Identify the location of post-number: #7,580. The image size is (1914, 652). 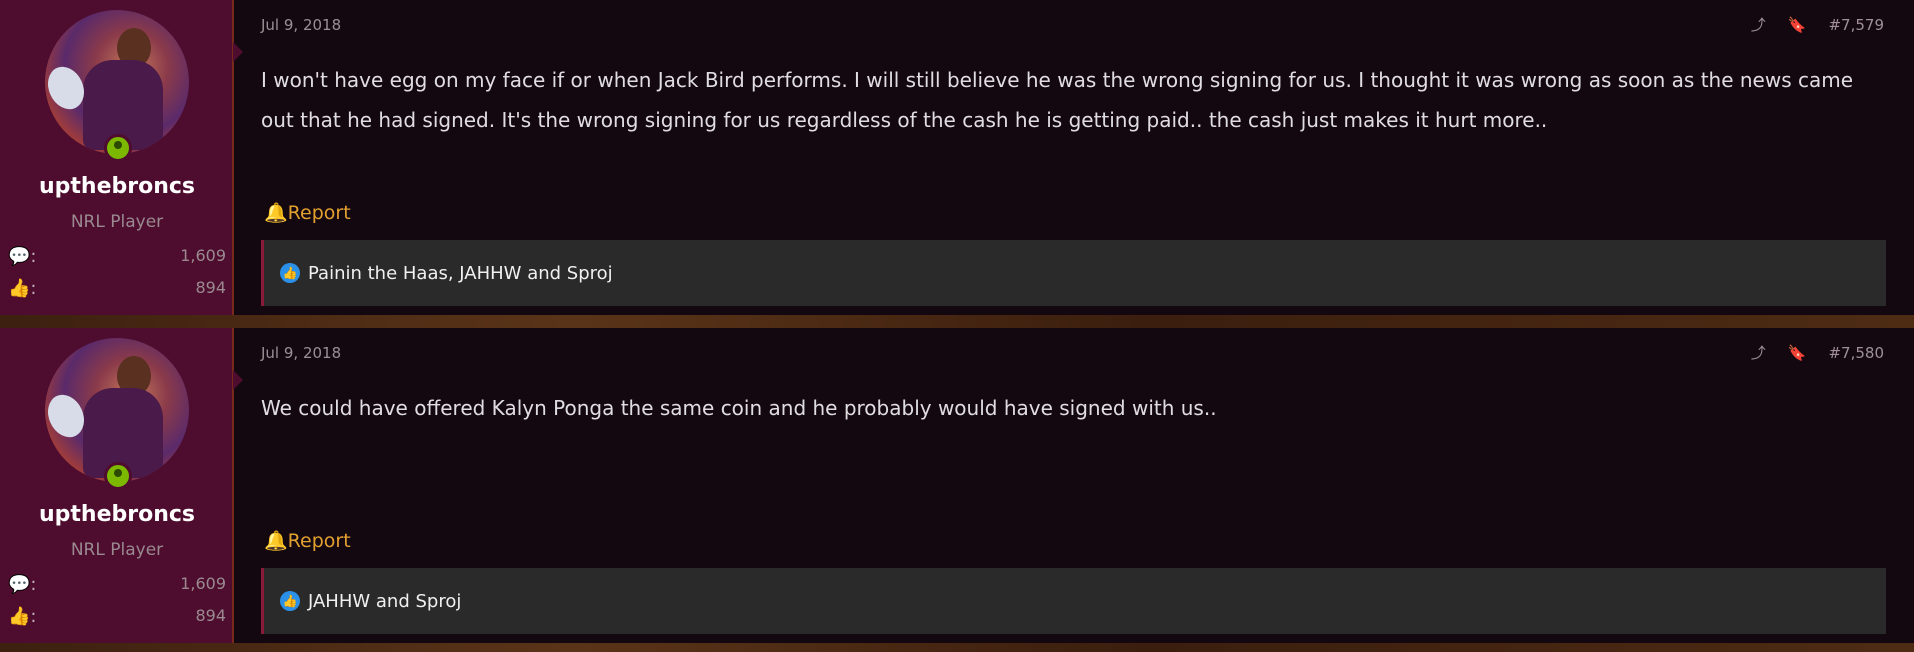
(1856, 353).